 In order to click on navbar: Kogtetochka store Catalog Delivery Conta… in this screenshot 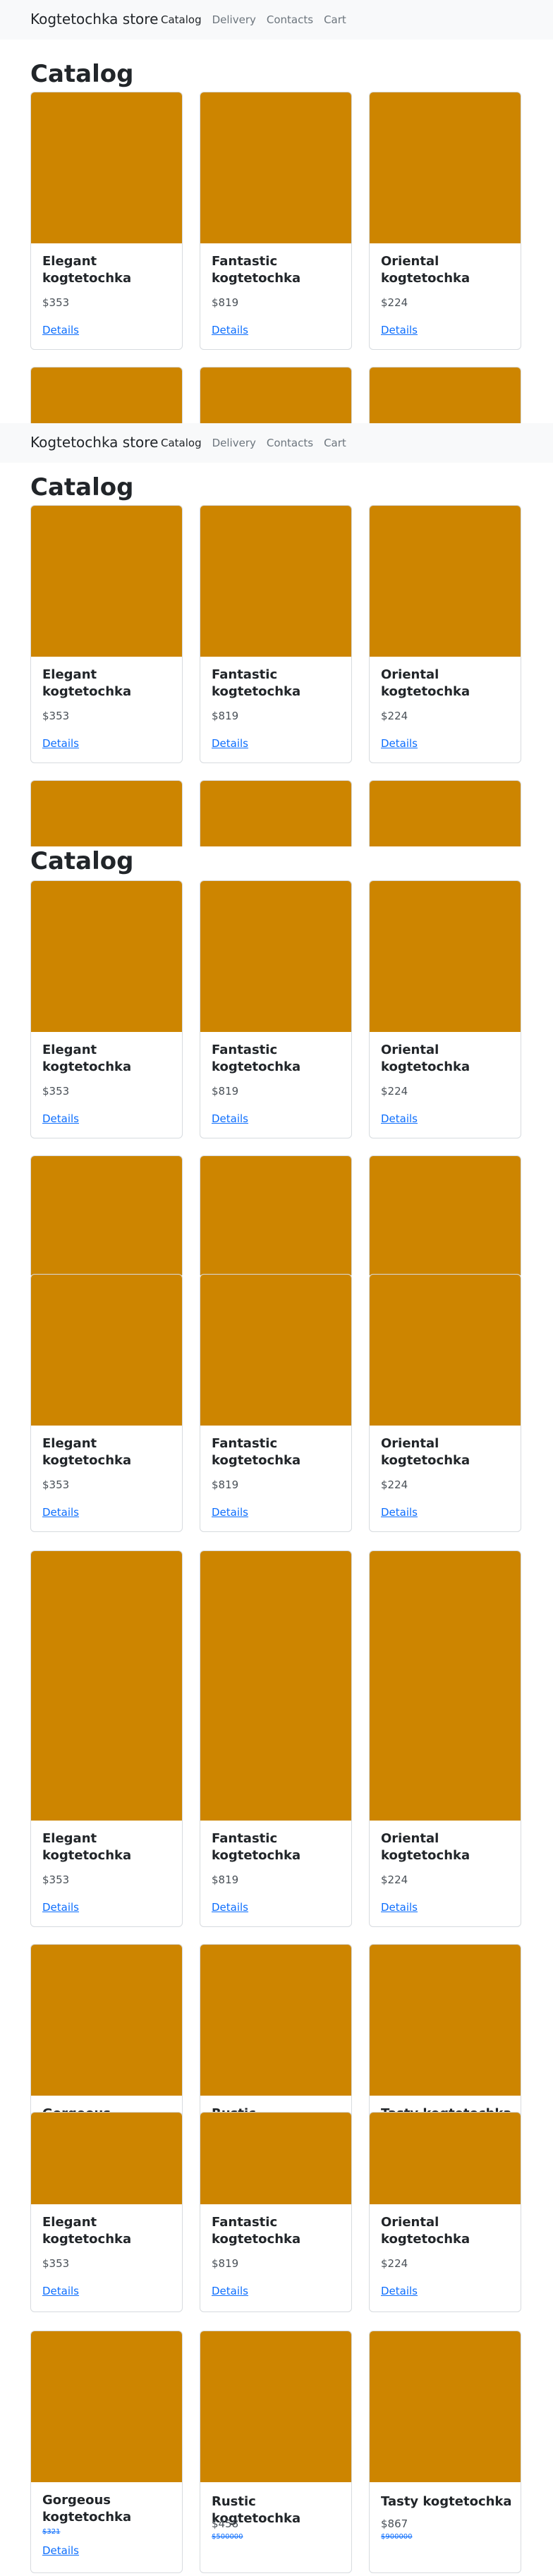, I will do `click(276, 443)`.